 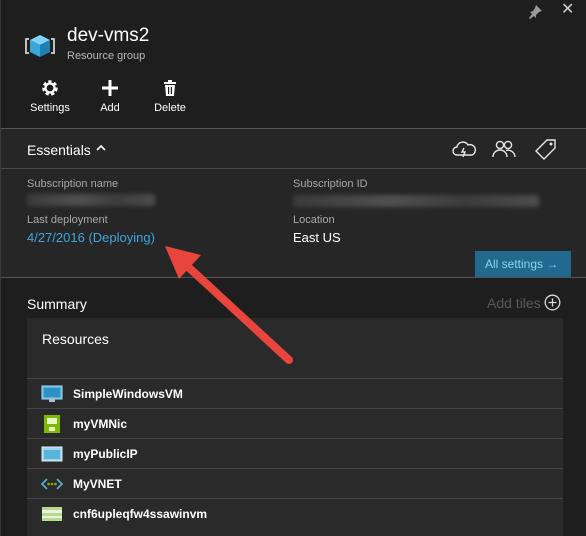 What do you see at coordinates (91, 200) in the screenshot?
I see `subscription-name-value-redacted` at bounding box center [91, 200].